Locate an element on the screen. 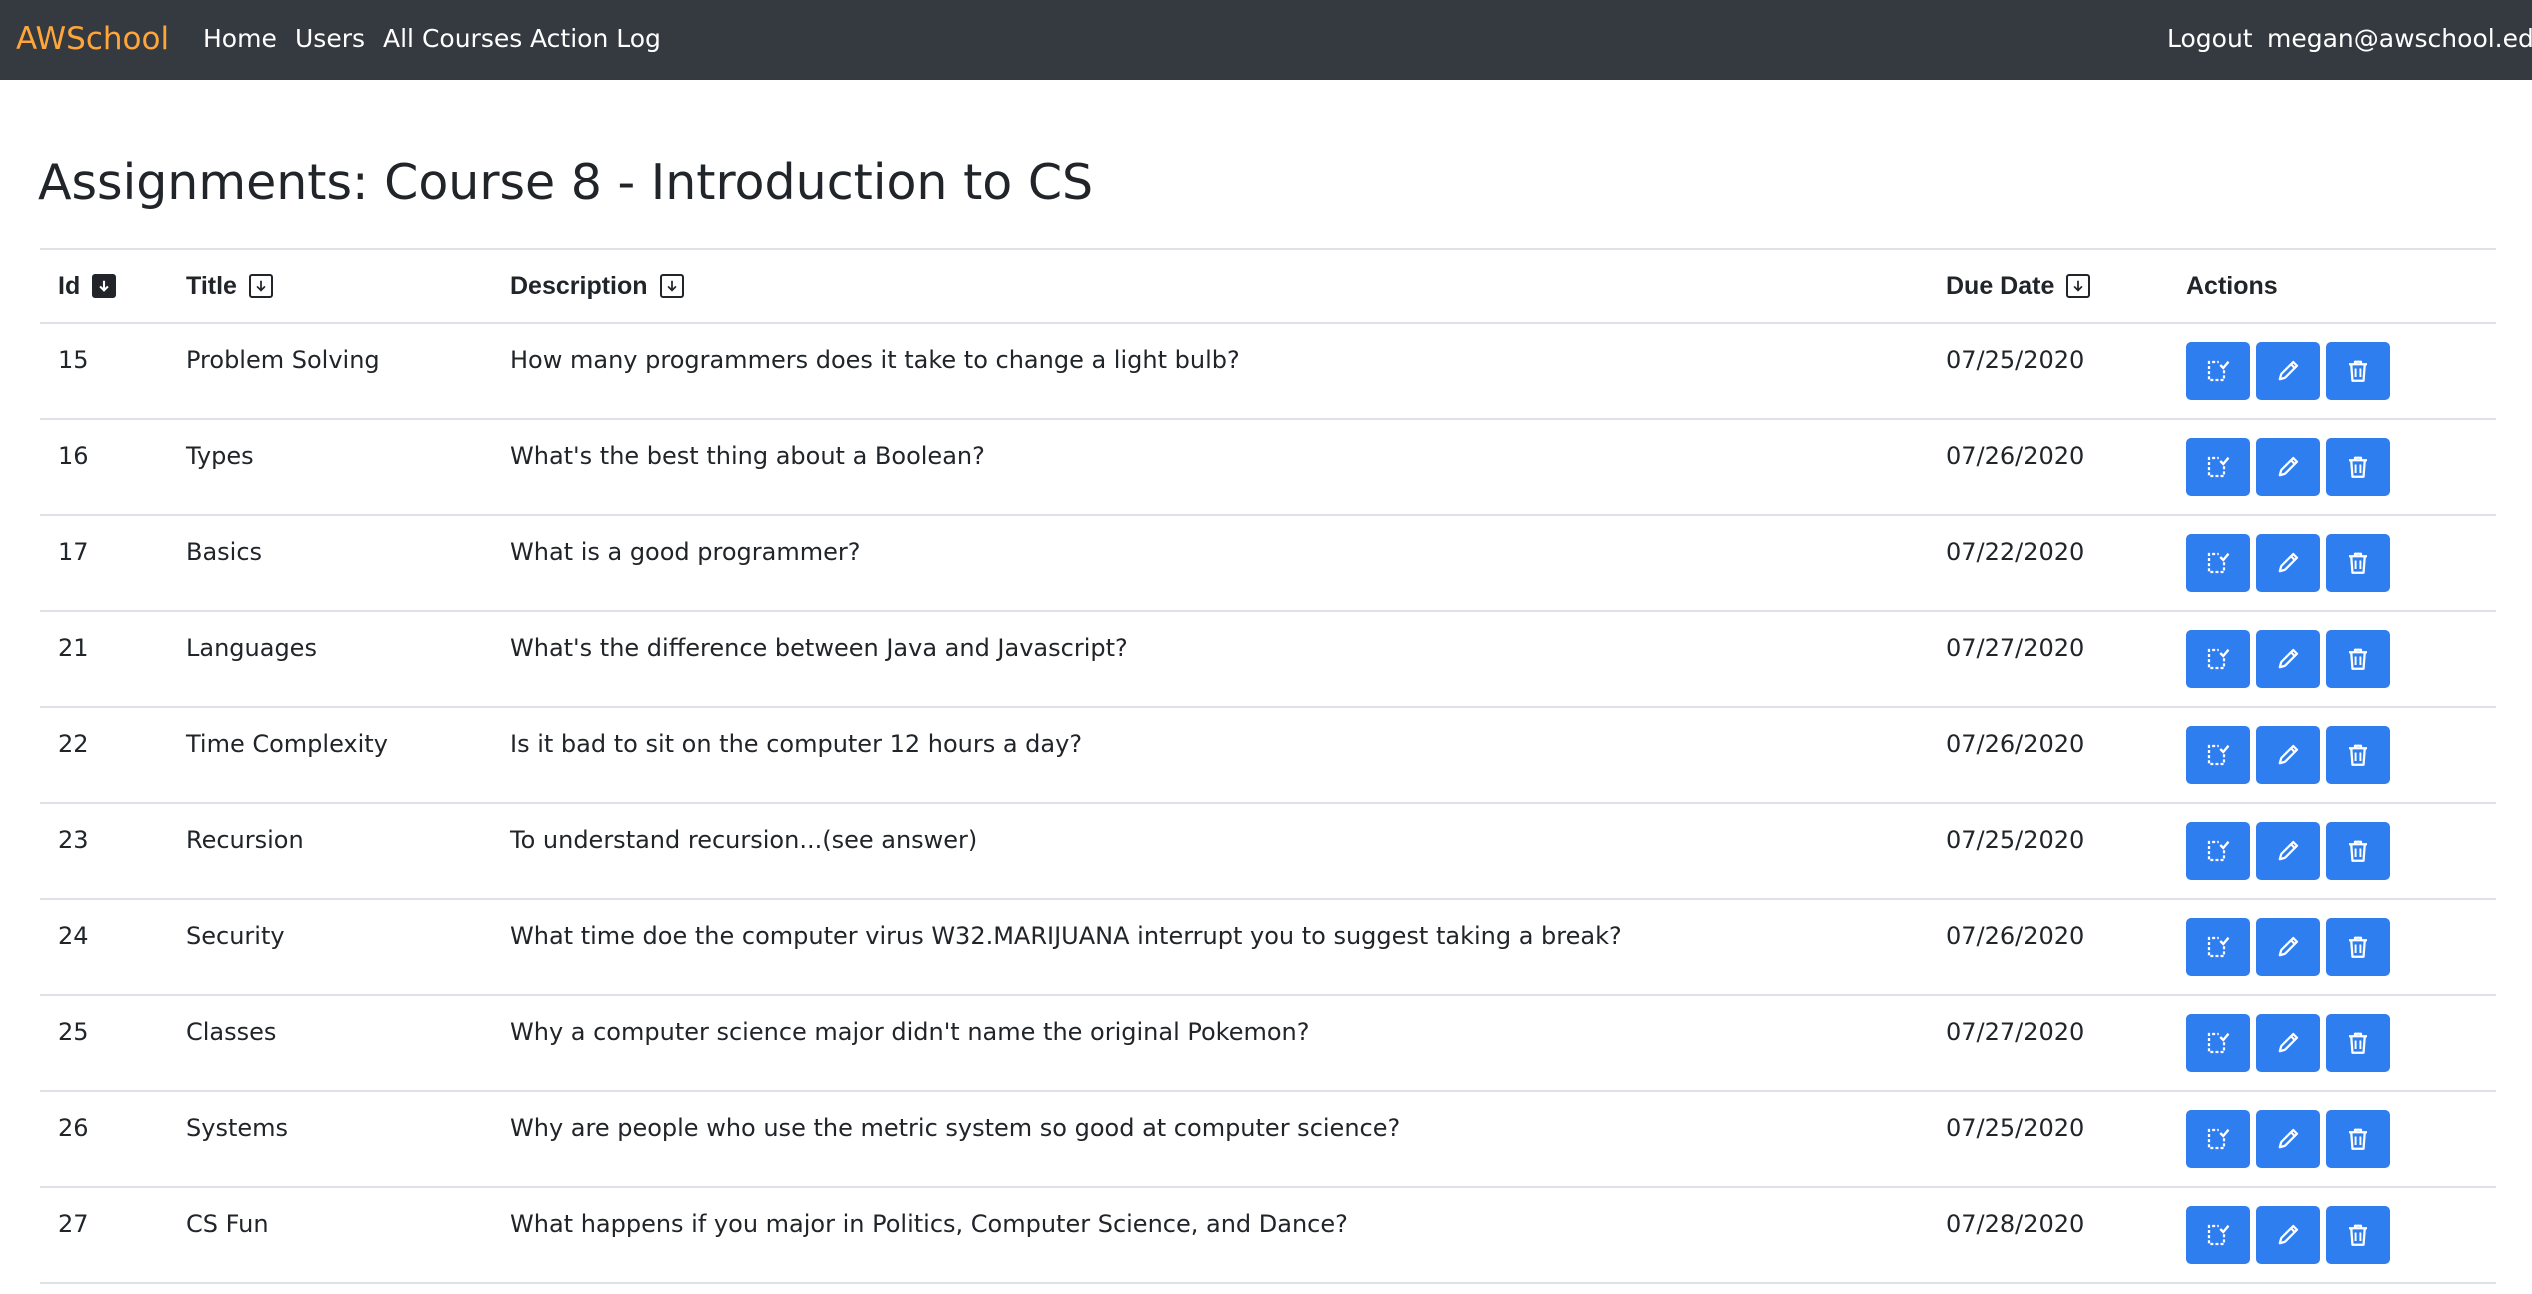 The height and width of the screenshot is (1294, 2532). cell-id: 25 is located at coordinates (104, 1043).